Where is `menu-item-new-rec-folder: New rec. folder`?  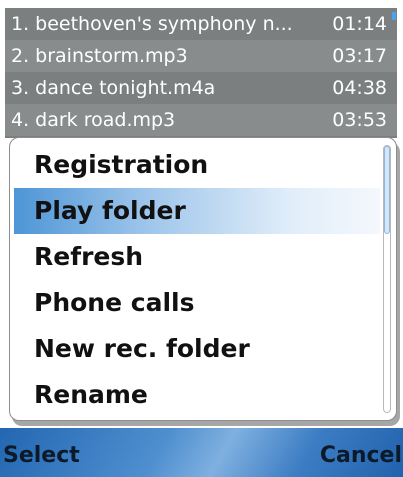 menu-item-new-rec-folder: New rec. folder is located at coordinates (197, 349).